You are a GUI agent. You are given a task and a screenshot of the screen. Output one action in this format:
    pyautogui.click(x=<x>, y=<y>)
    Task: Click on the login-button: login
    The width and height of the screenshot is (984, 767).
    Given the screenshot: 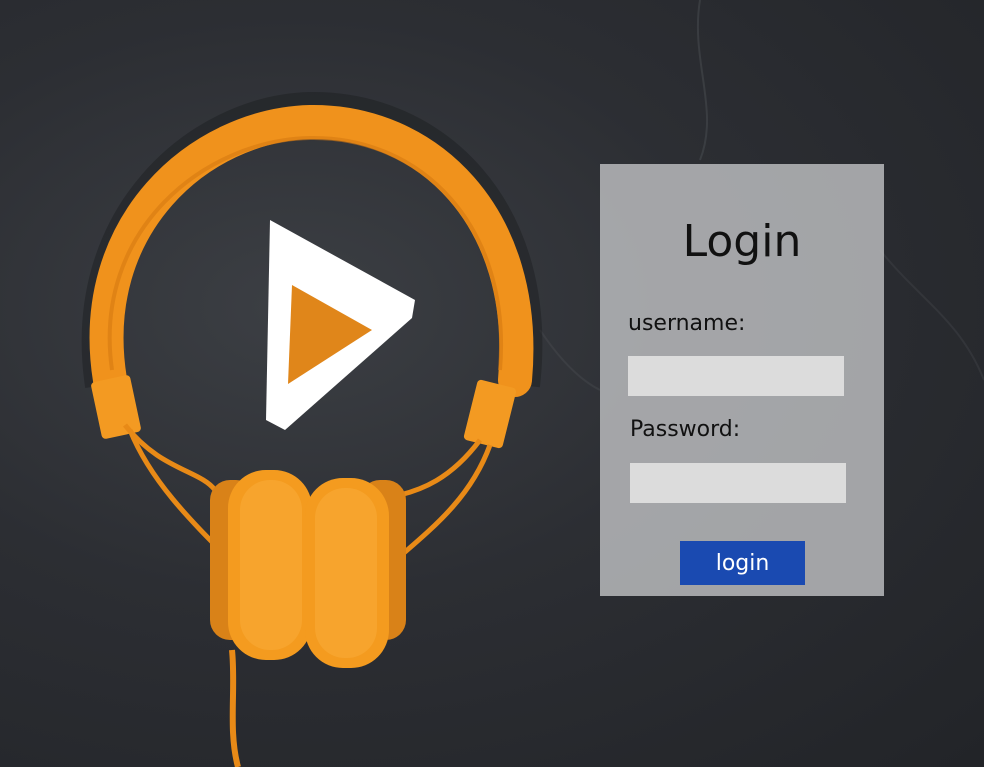 What is the action you would take?
    pyautogui.click(x=742, y=563)
    